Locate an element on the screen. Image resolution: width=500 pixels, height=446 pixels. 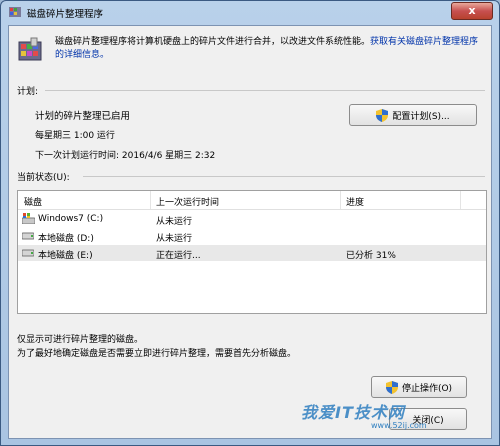
column-last-run: 上一次运行时间 is located at coordinates (187, 201).